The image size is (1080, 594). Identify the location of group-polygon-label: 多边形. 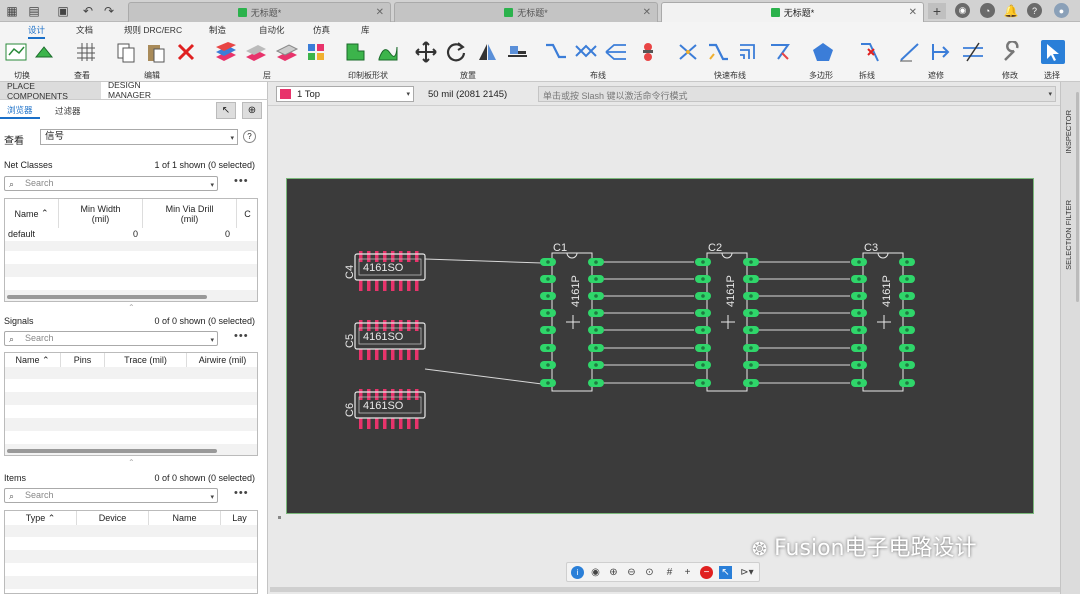
(821, 75).